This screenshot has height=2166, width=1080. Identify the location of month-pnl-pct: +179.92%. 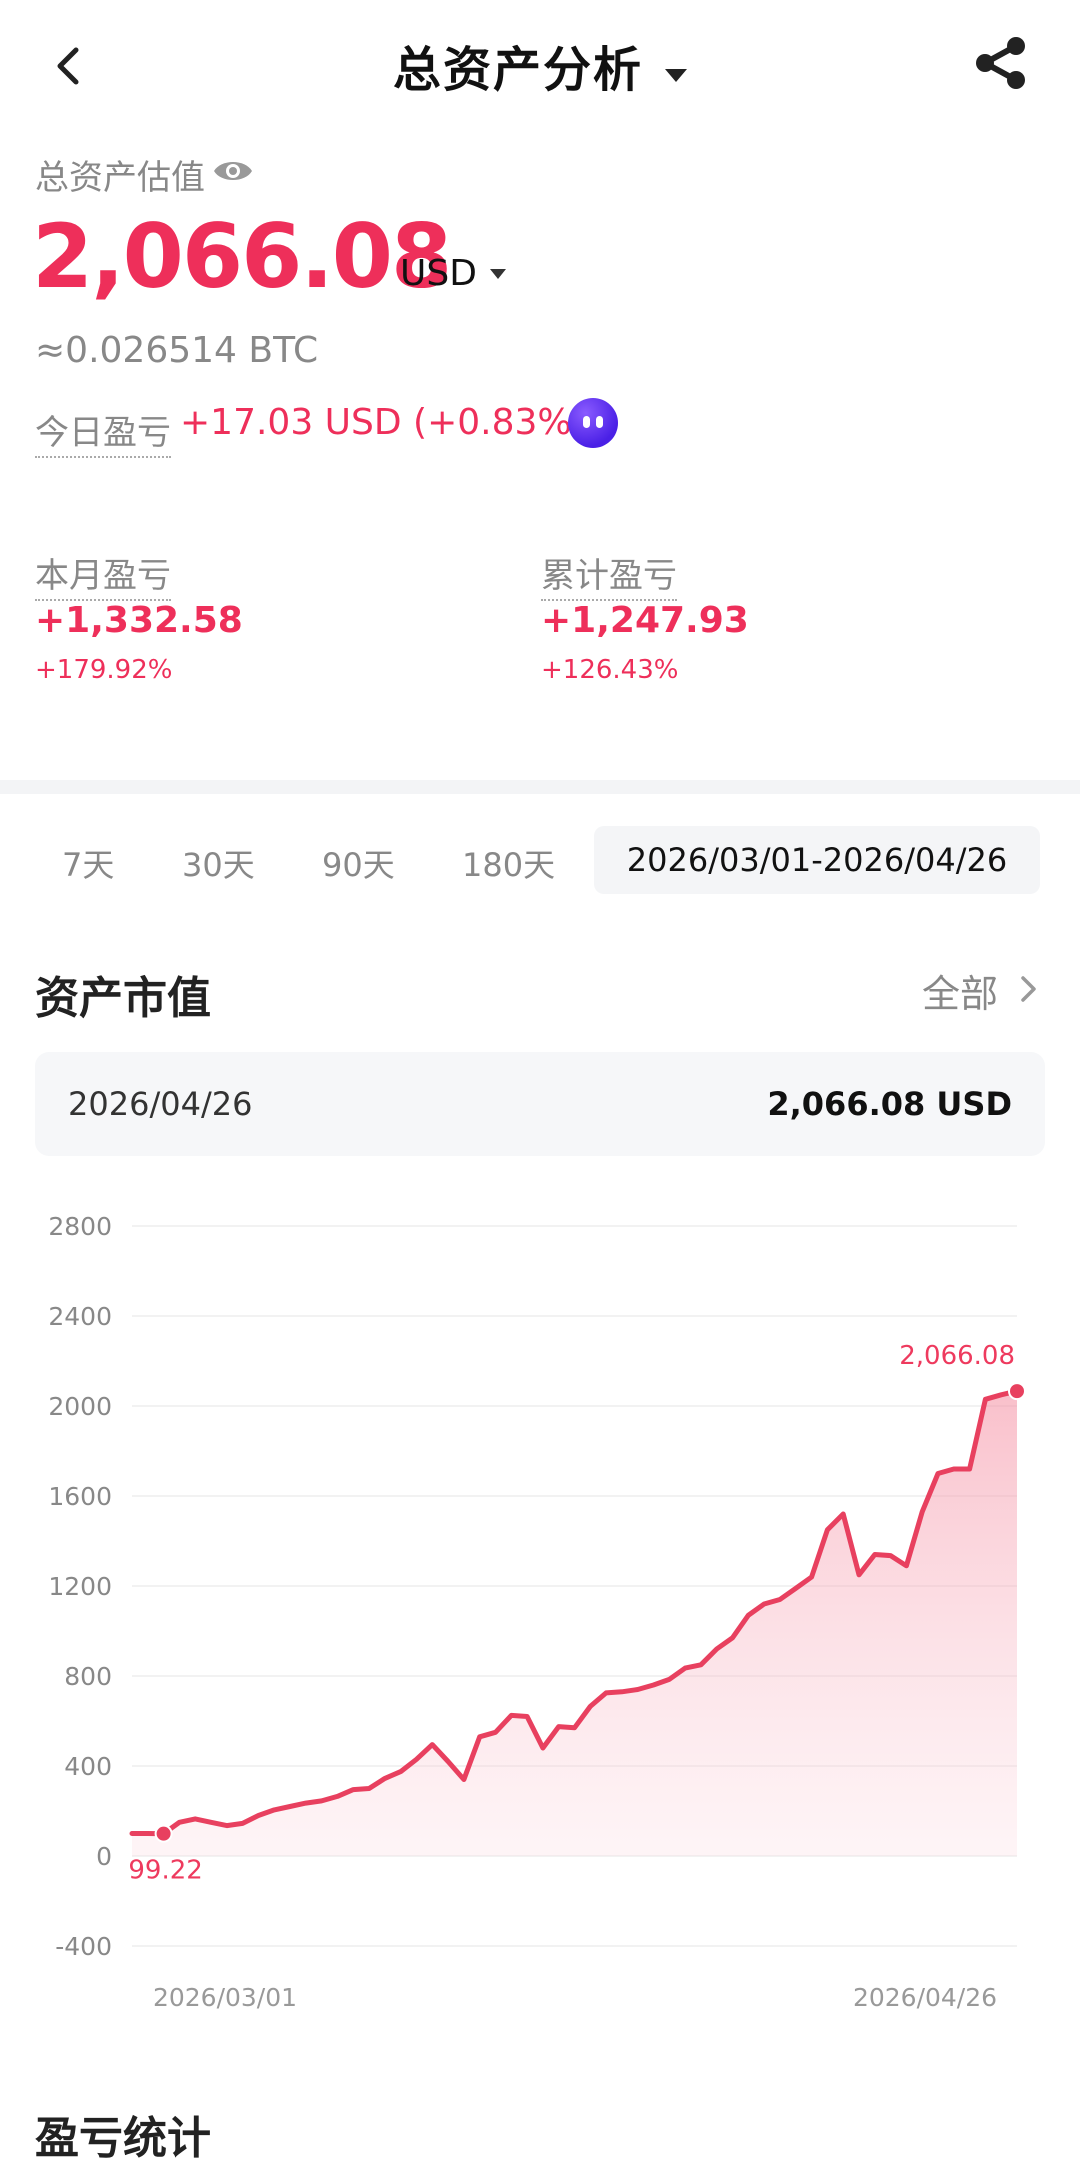
(104, 670).